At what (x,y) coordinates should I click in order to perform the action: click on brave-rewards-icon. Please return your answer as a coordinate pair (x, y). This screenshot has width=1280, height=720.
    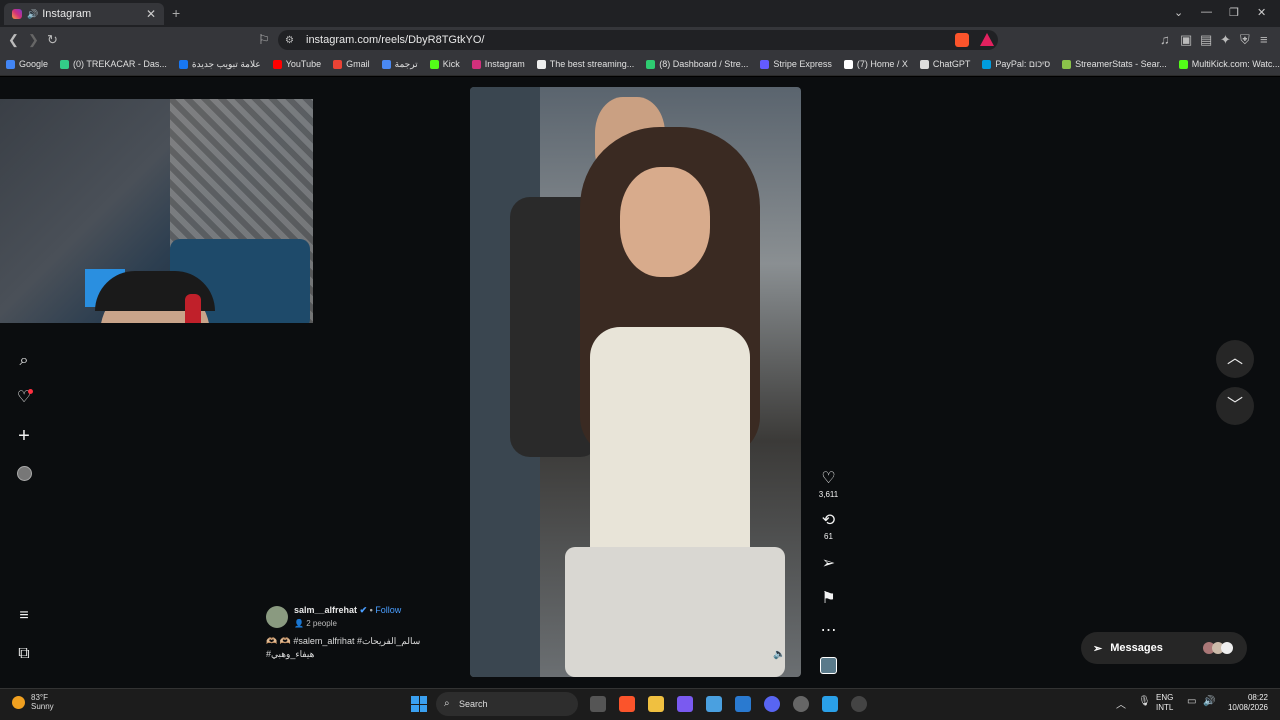
    Looking at the image, I should click on (987, 39).